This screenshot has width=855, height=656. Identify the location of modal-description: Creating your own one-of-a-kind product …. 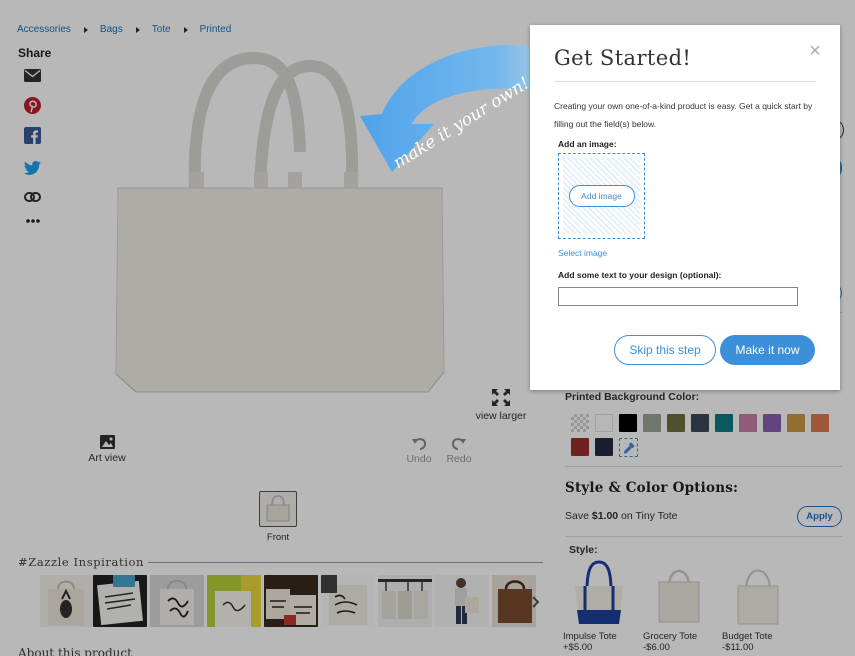
(683, 115).